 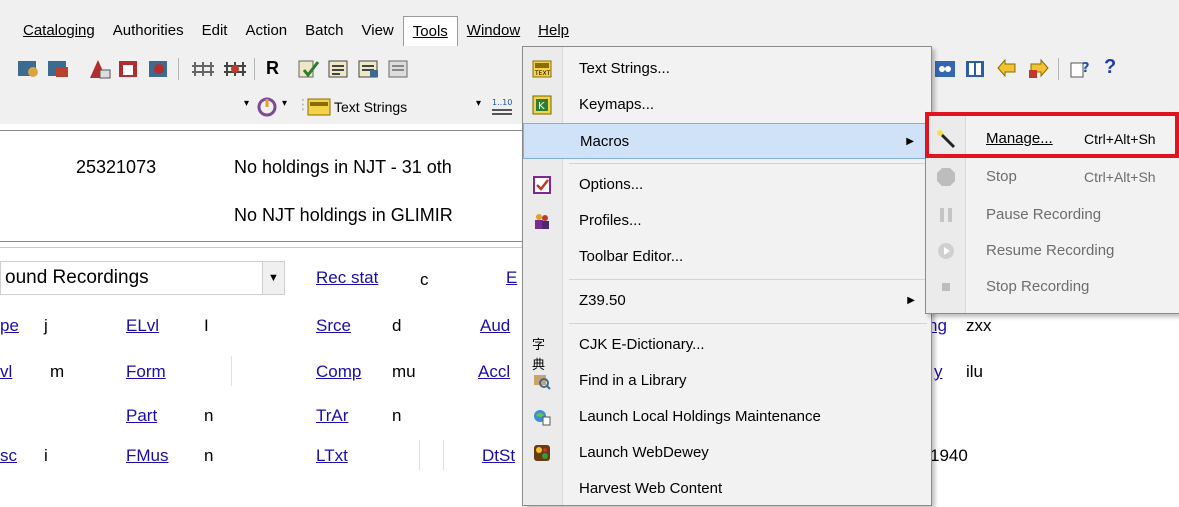 I want to click on field-label-blvl: vl, so click(x=6, y=372).